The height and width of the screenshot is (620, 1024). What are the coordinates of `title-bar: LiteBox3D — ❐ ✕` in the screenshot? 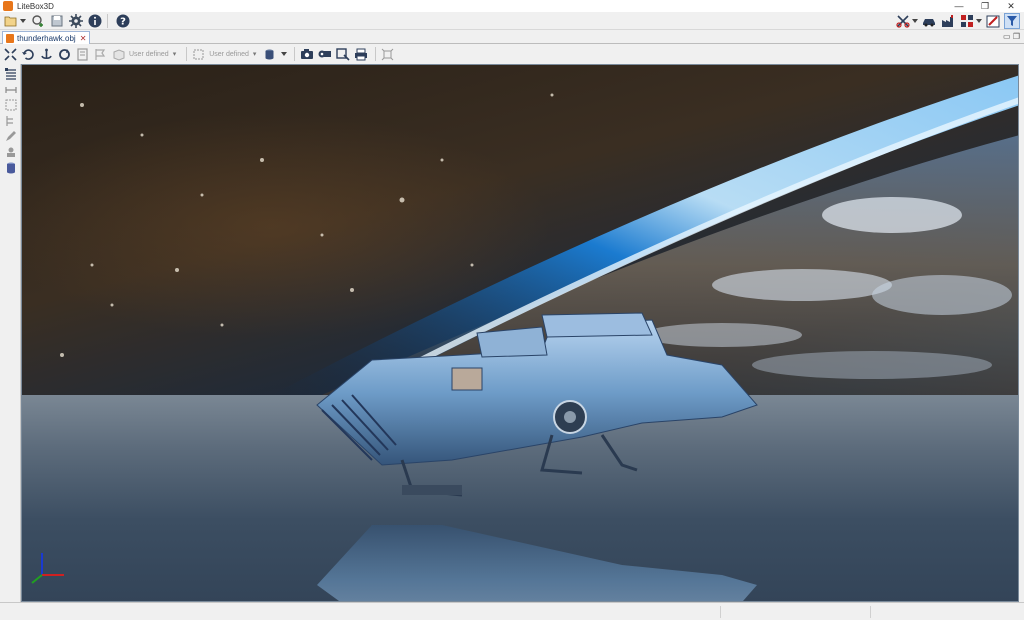 It's located at (512, 6).